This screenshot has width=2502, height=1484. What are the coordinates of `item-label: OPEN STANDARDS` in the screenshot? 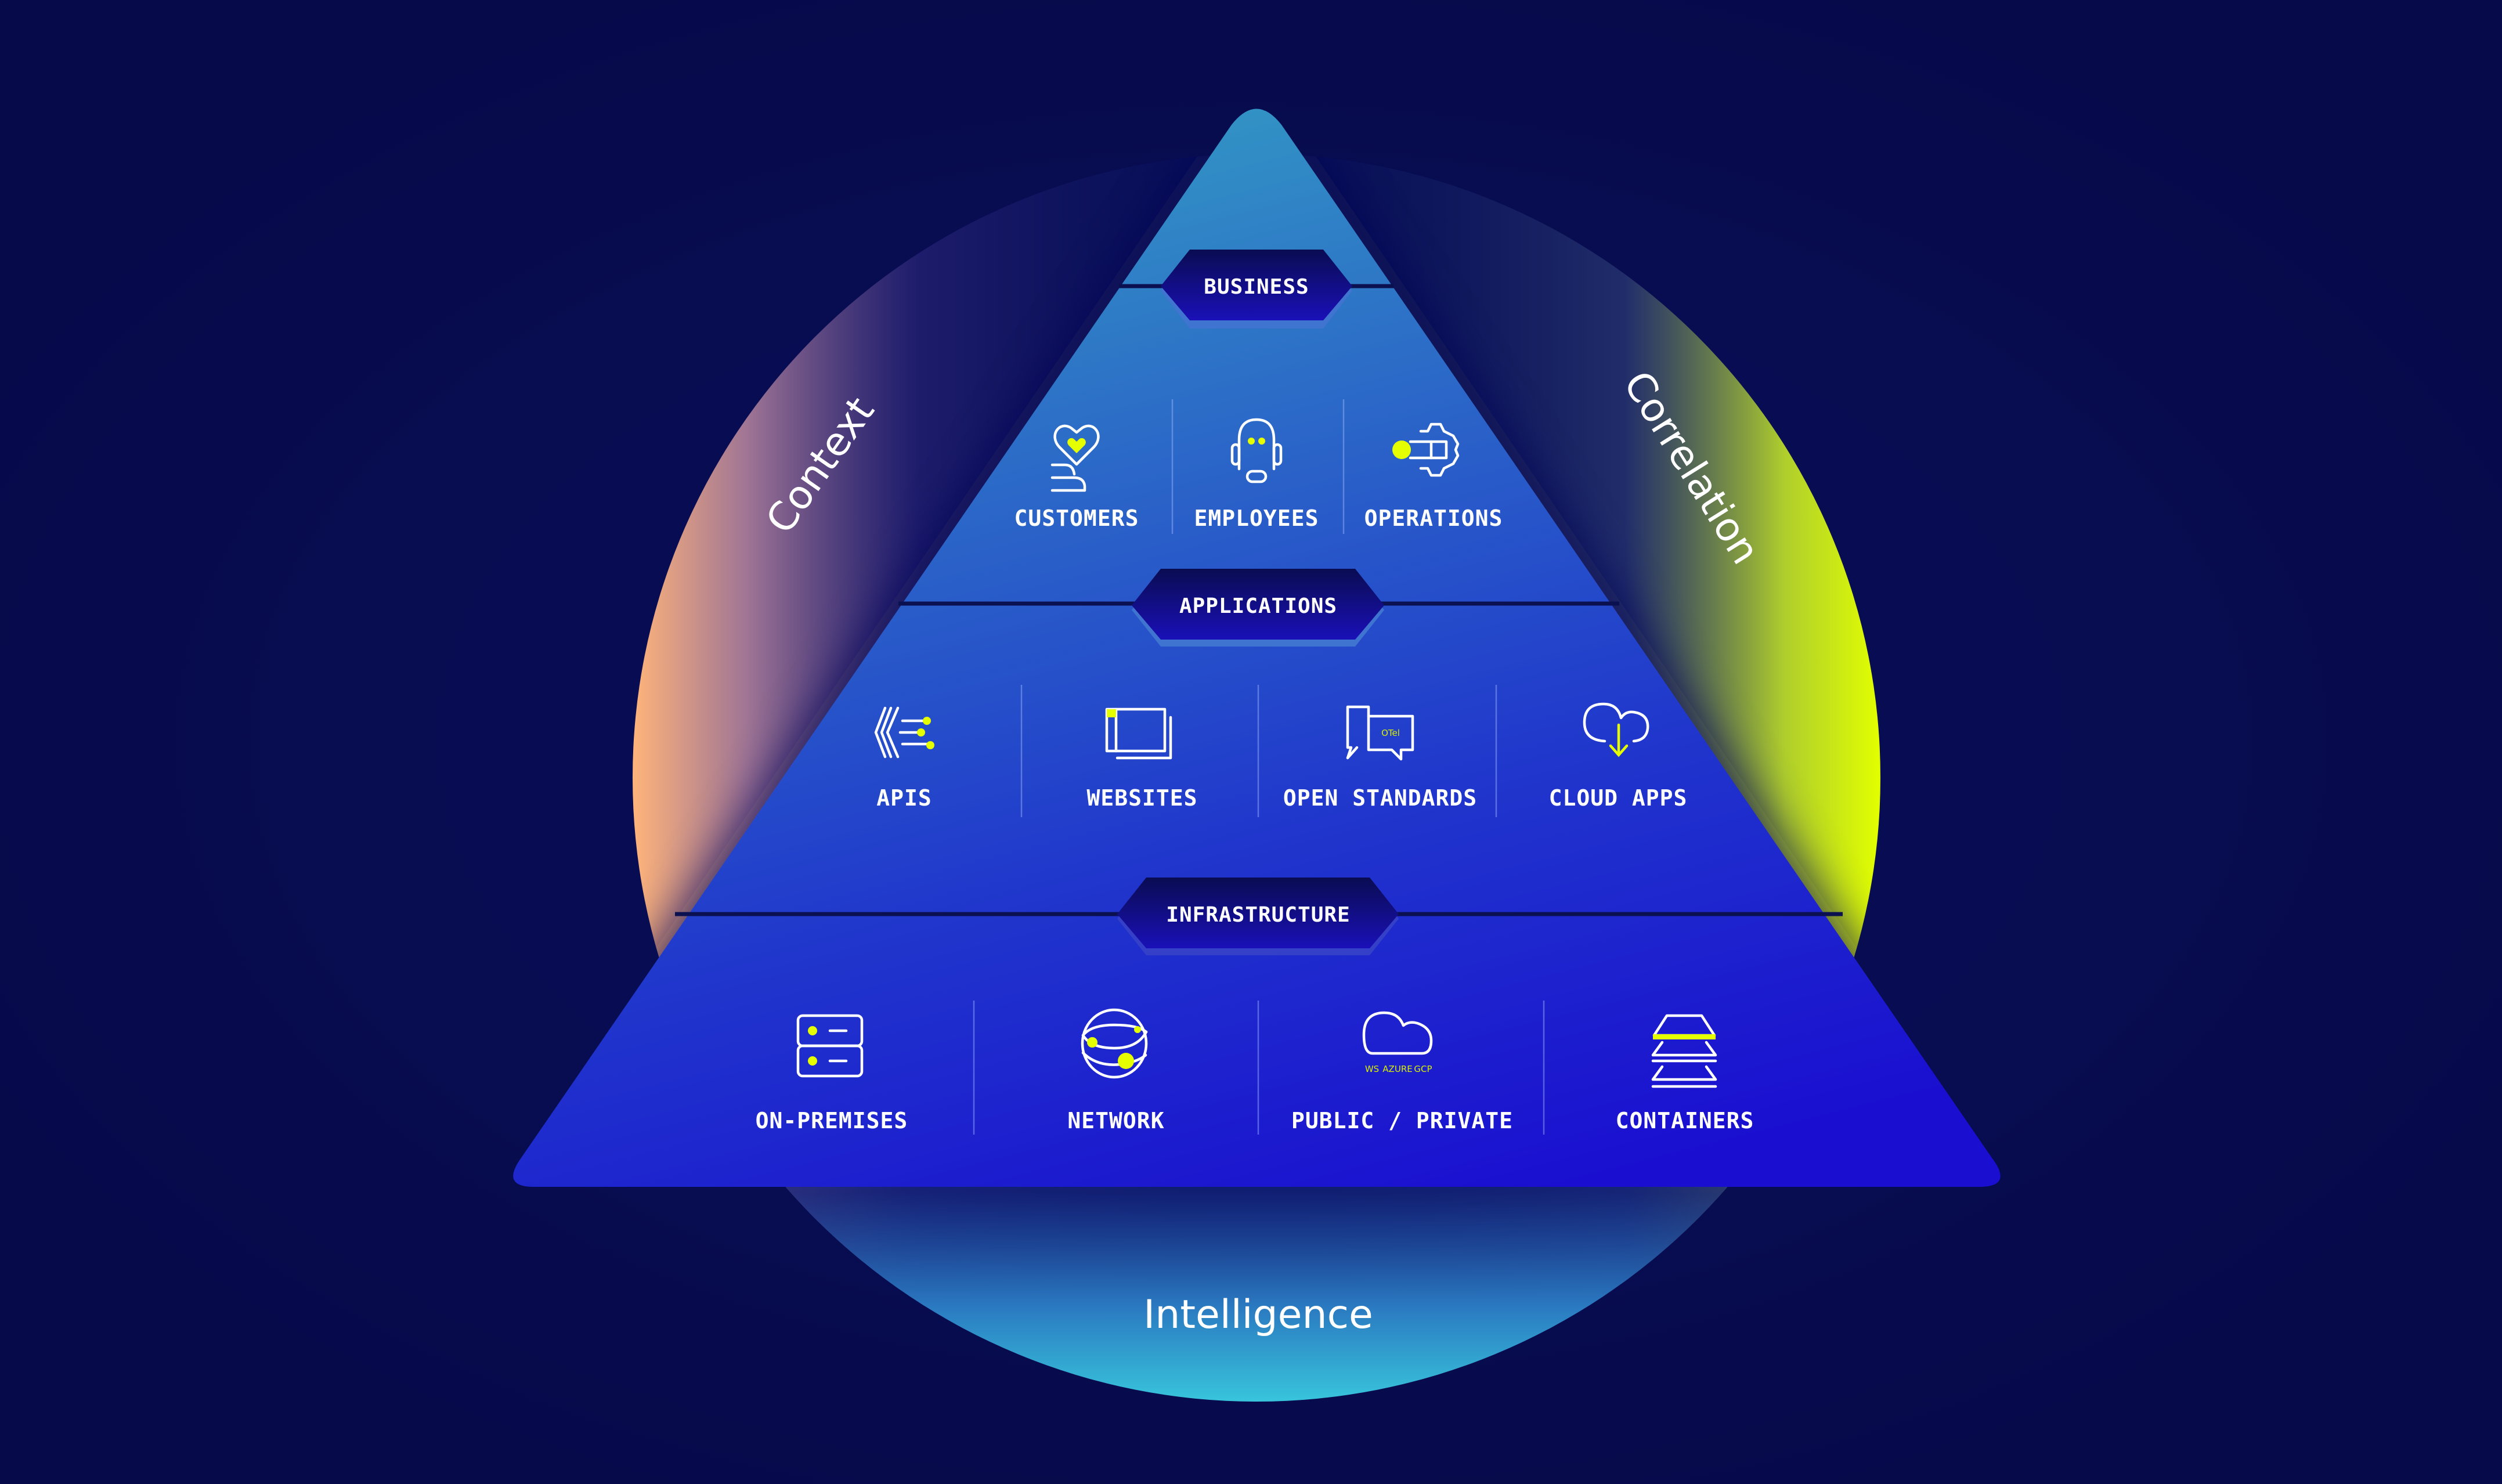 It's located at (1380, 798).